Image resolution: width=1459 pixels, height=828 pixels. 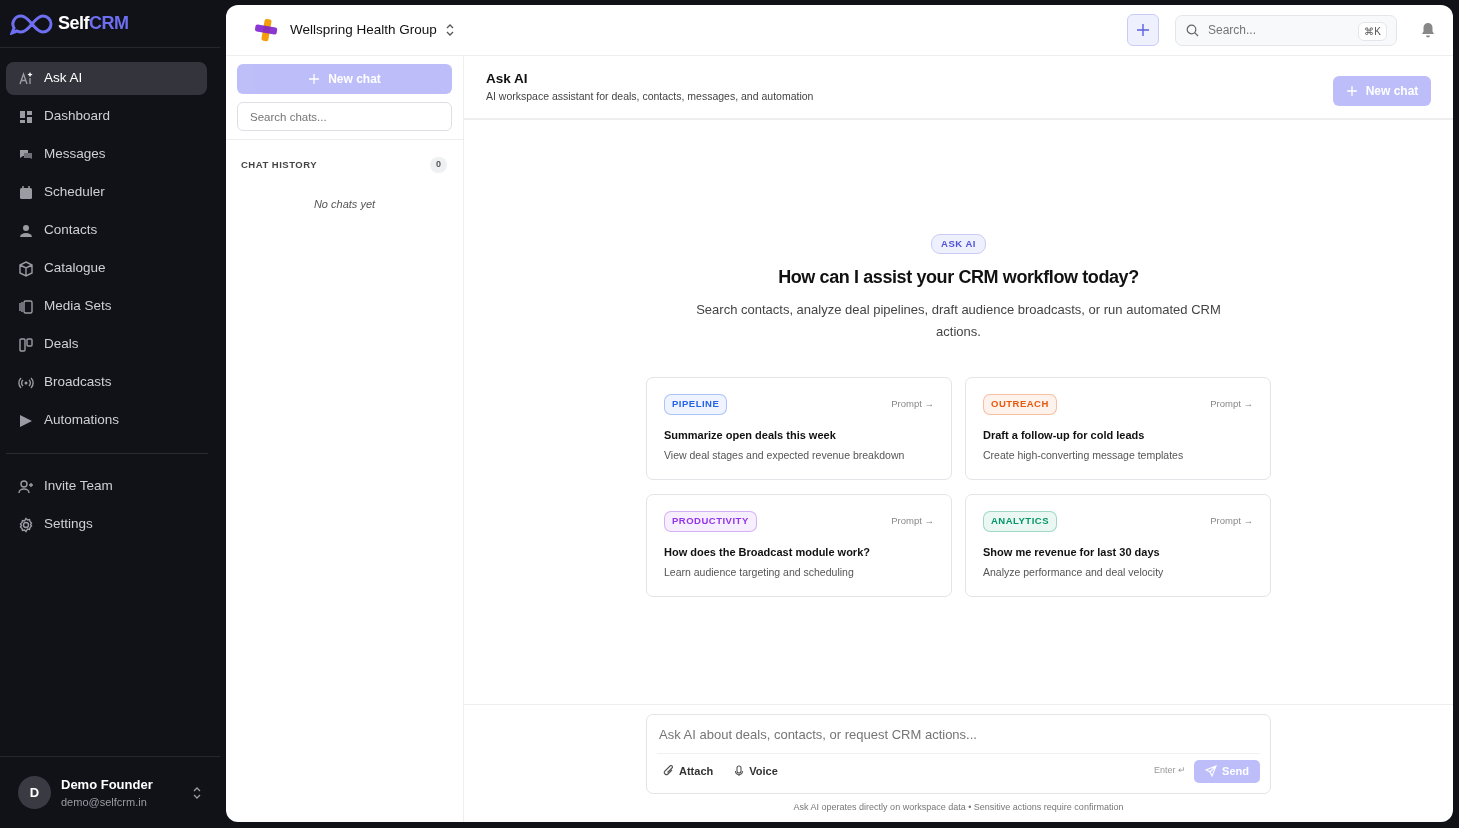 I want to click on prompt-card: PIPELINE Prompt → Summarize open deals this week View deal stages and expected revenue breakdown, so click(x=799, y=429).